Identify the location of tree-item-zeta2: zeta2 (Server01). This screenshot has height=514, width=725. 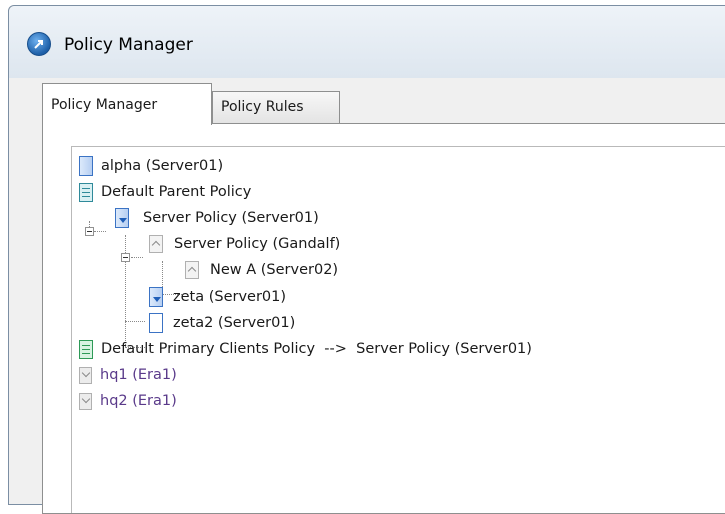
(222, 323).